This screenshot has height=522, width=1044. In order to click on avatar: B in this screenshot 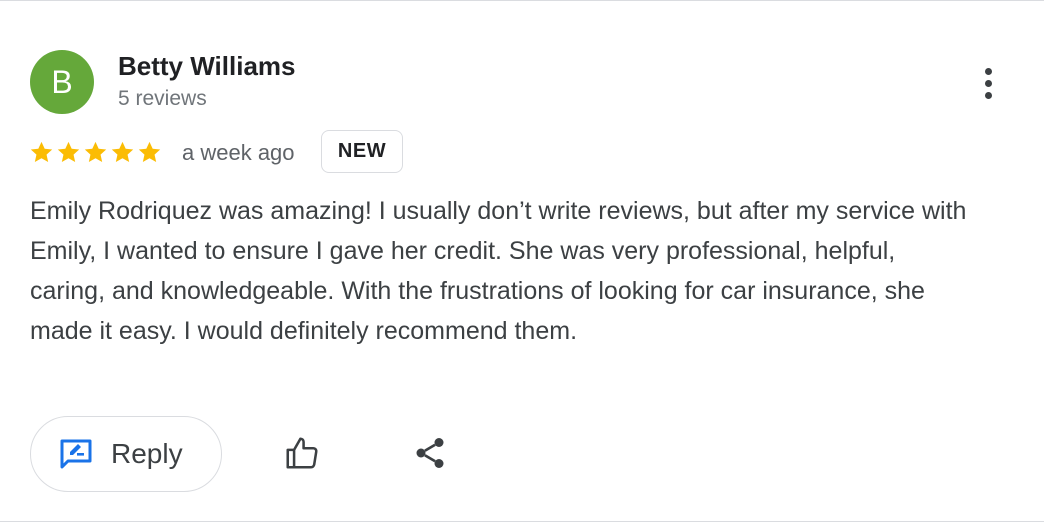, I will do `click(62, 82)`.